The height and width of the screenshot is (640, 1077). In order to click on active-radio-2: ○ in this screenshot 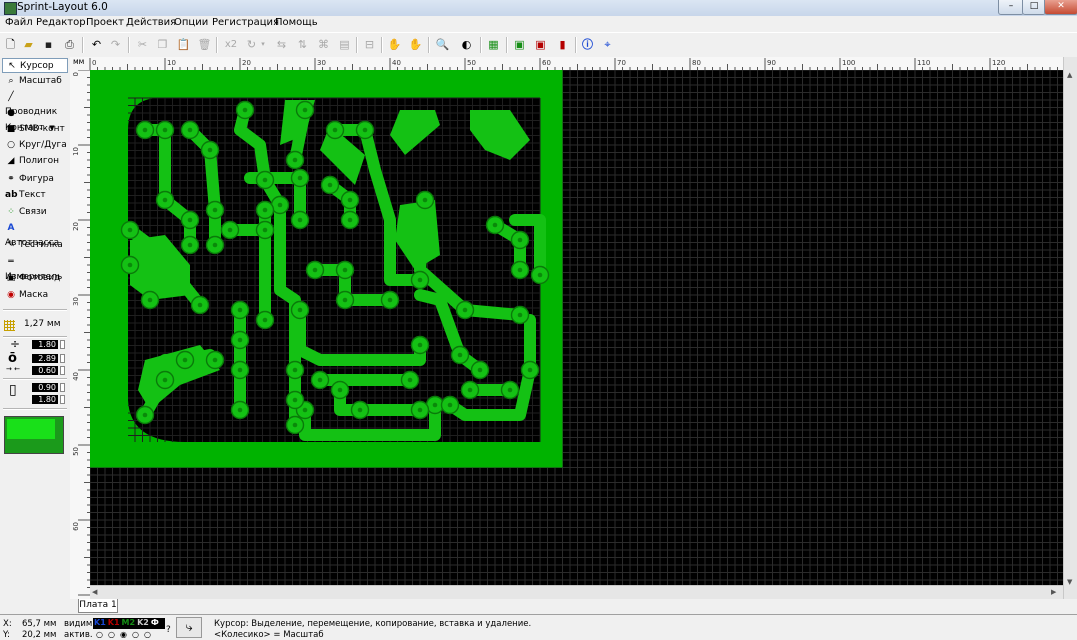, I will do `click(114, 634)`.